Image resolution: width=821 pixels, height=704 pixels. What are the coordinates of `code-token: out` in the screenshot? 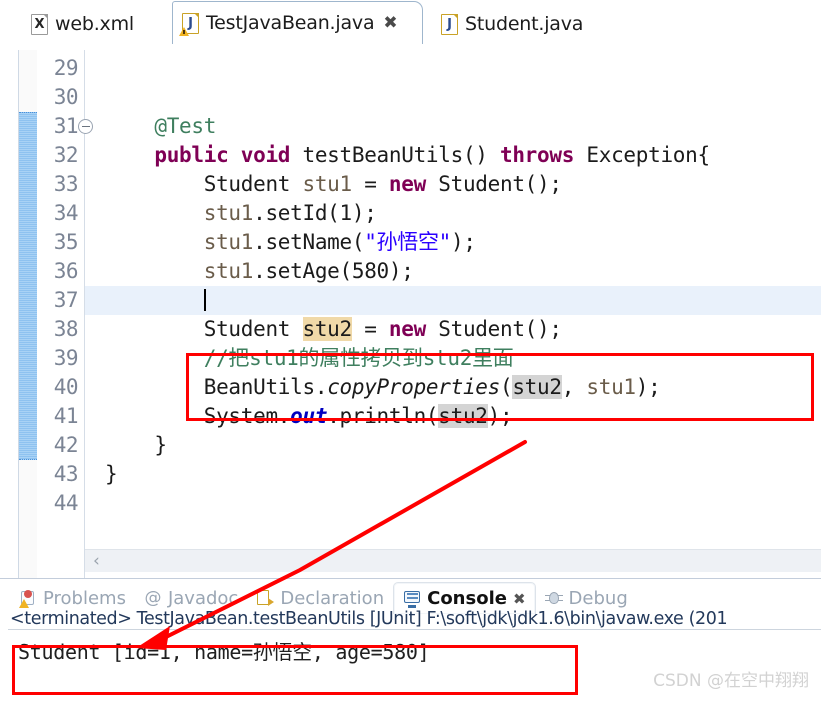 It's located at (309, 416).